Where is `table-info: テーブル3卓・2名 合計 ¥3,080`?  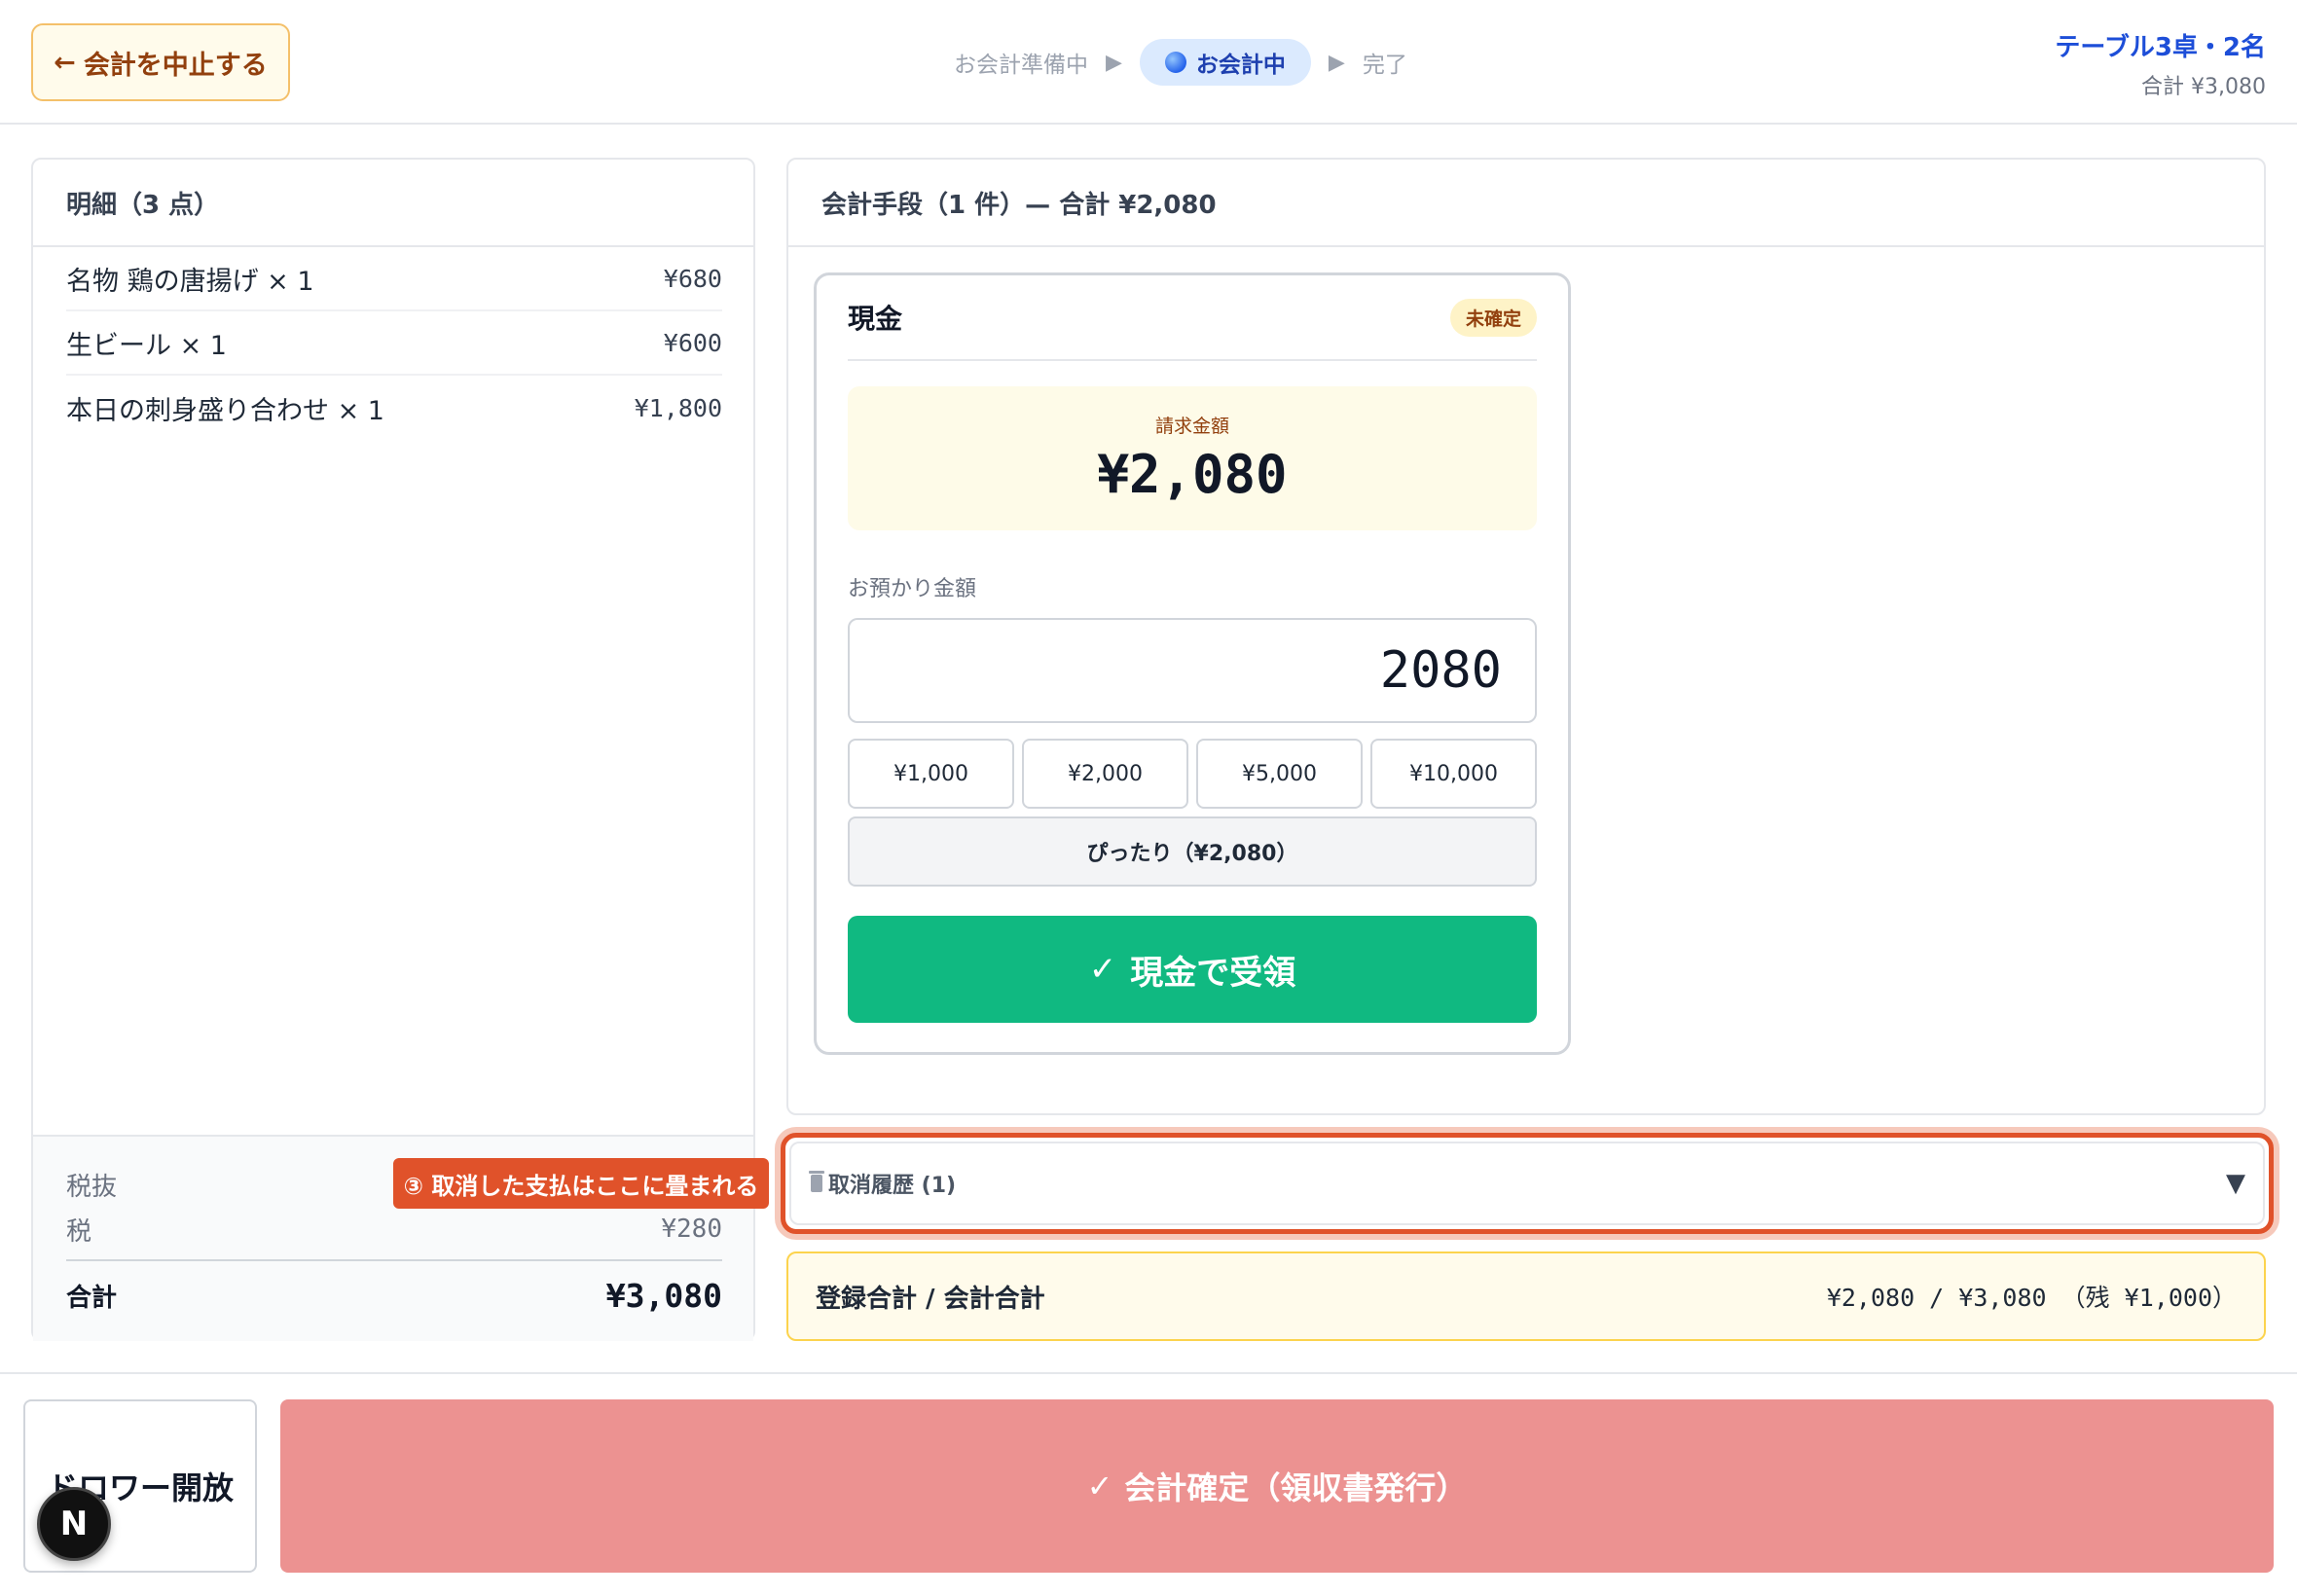
table-info: テーブル3卓・2名 合計 ¥3,080 is located at coordinates (2160, 63).